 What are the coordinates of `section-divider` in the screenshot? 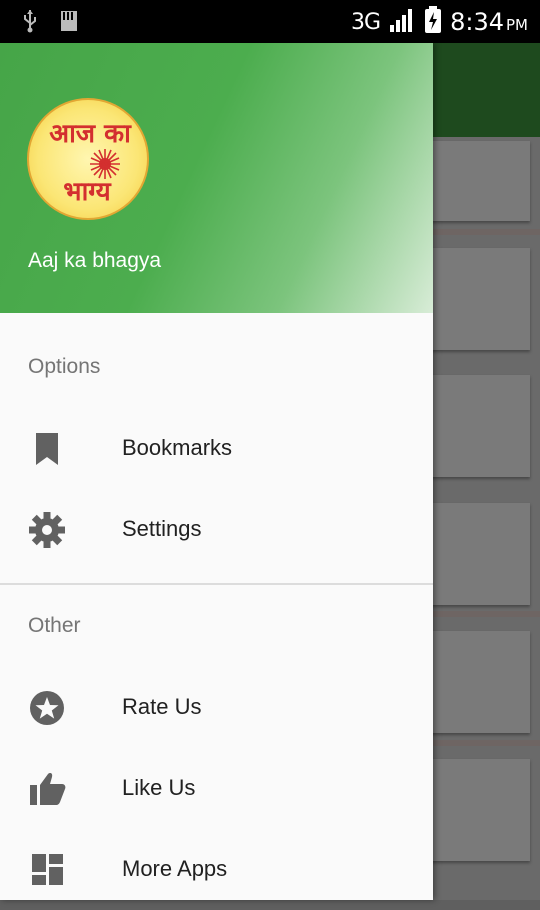 It's located at (216, 584).